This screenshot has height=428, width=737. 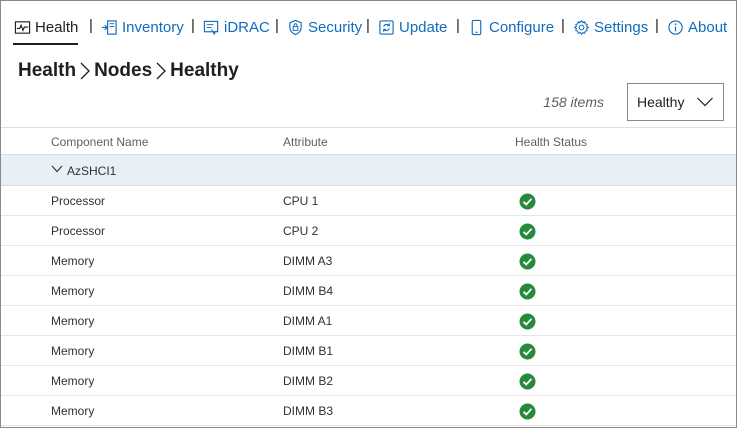 What do you see at coordinates (368, 261) in the screenshot?
I see `table-row: Memory DIMM A3` at bounding box center [368, 261].